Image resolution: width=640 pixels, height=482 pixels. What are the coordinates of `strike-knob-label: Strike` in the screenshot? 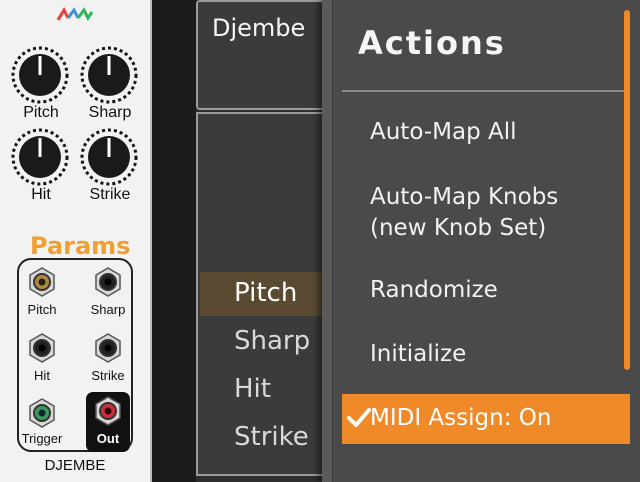 It's located at (110, 194).